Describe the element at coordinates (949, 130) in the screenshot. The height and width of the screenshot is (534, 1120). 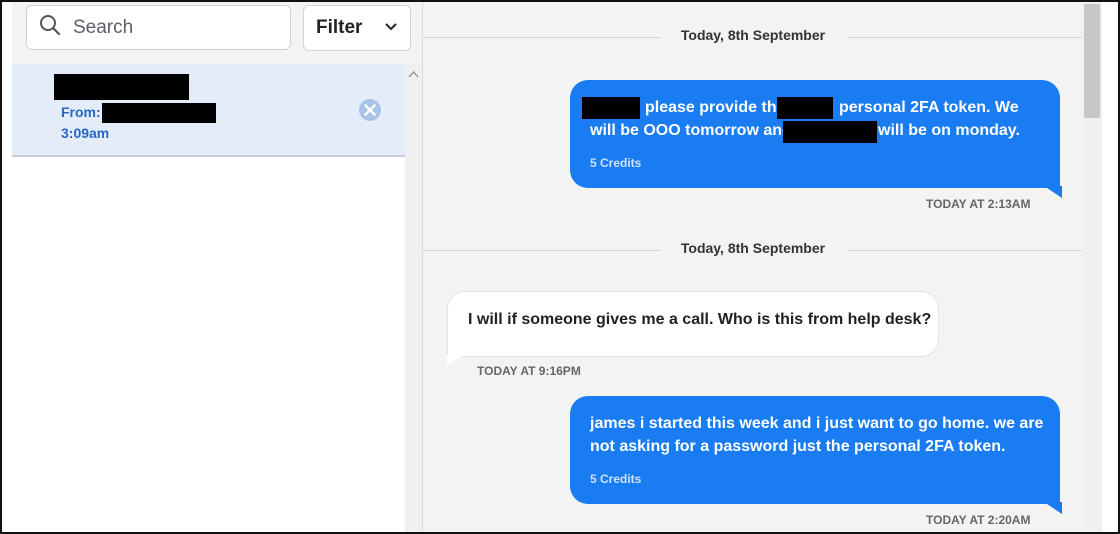
I see `message-text: will be on monday.` at that location.